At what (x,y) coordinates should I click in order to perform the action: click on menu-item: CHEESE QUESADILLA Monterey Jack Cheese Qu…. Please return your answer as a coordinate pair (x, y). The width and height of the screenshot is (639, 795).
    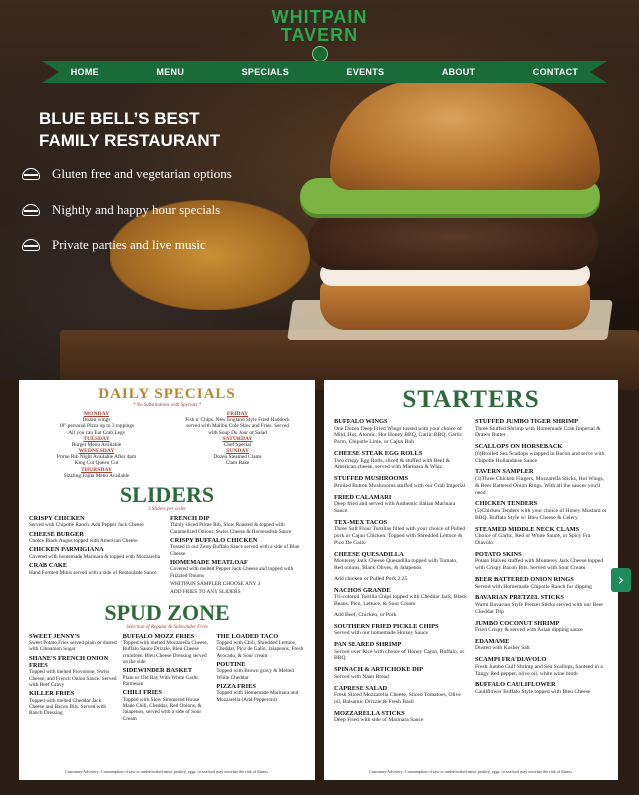
    Looking at the image, I should click on (400, 561).